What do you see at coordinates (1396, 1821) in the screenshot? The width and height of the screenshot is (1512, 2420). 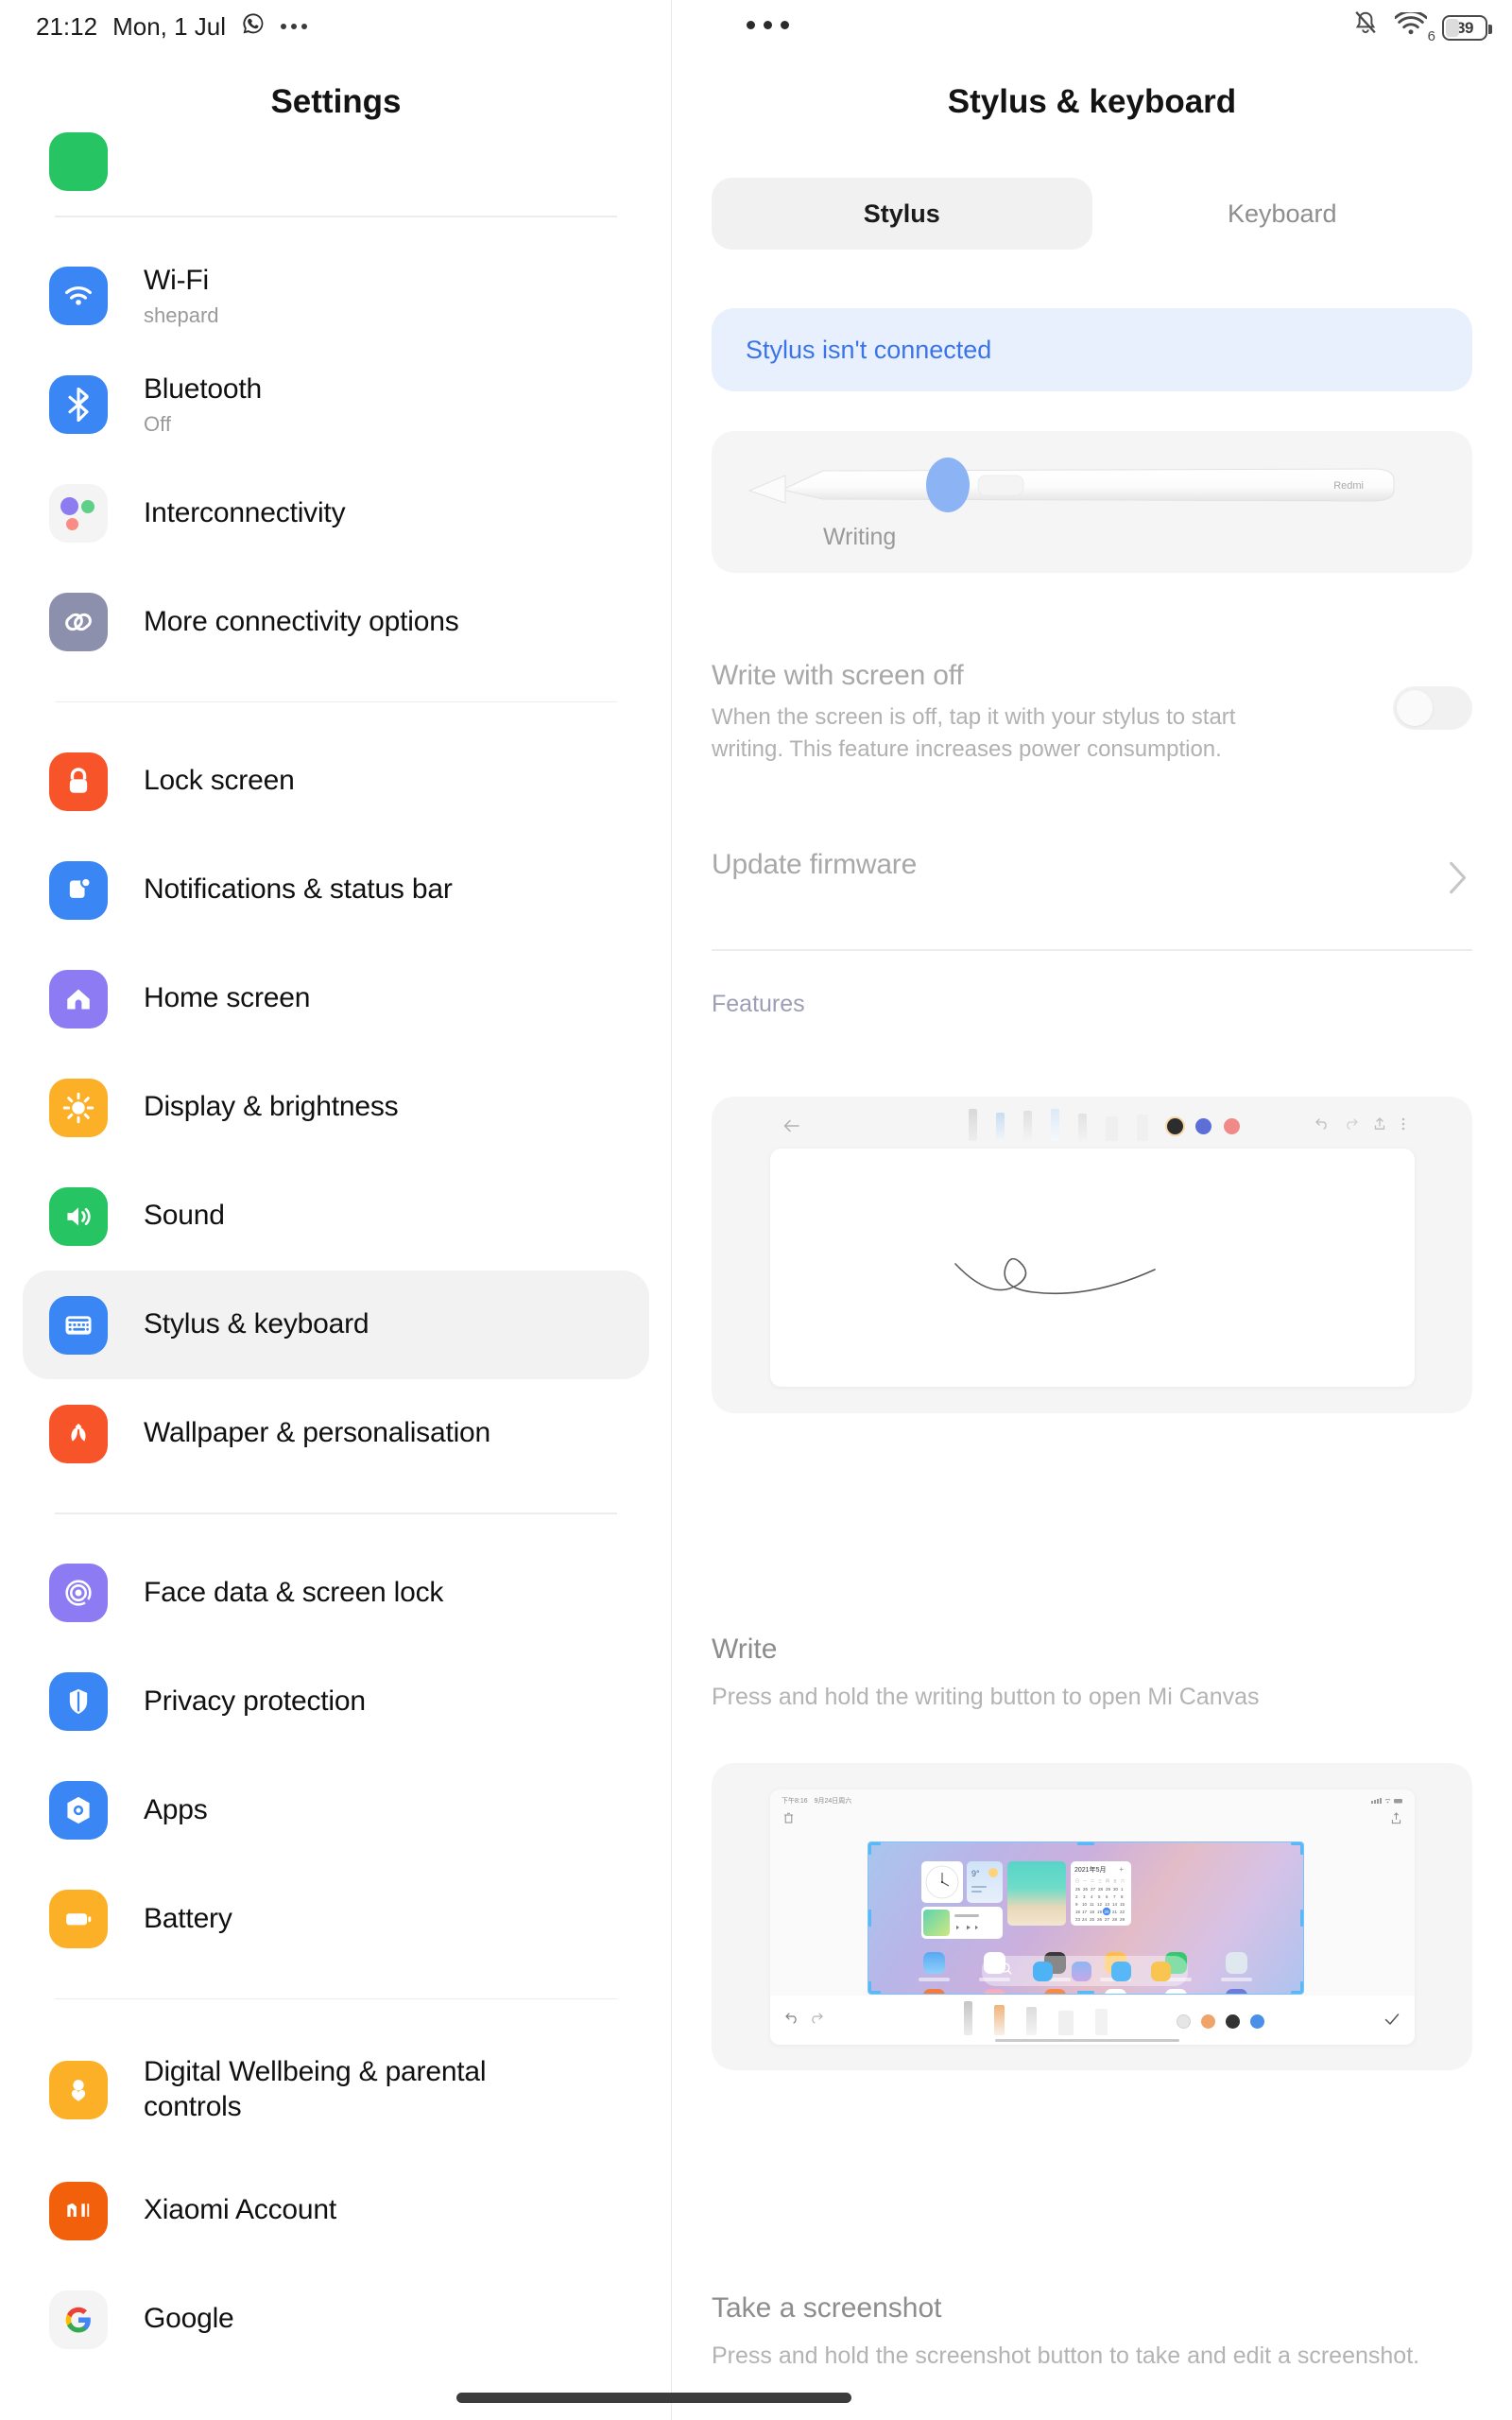 I see `share-icon` at bounding box center [1396, 1821].